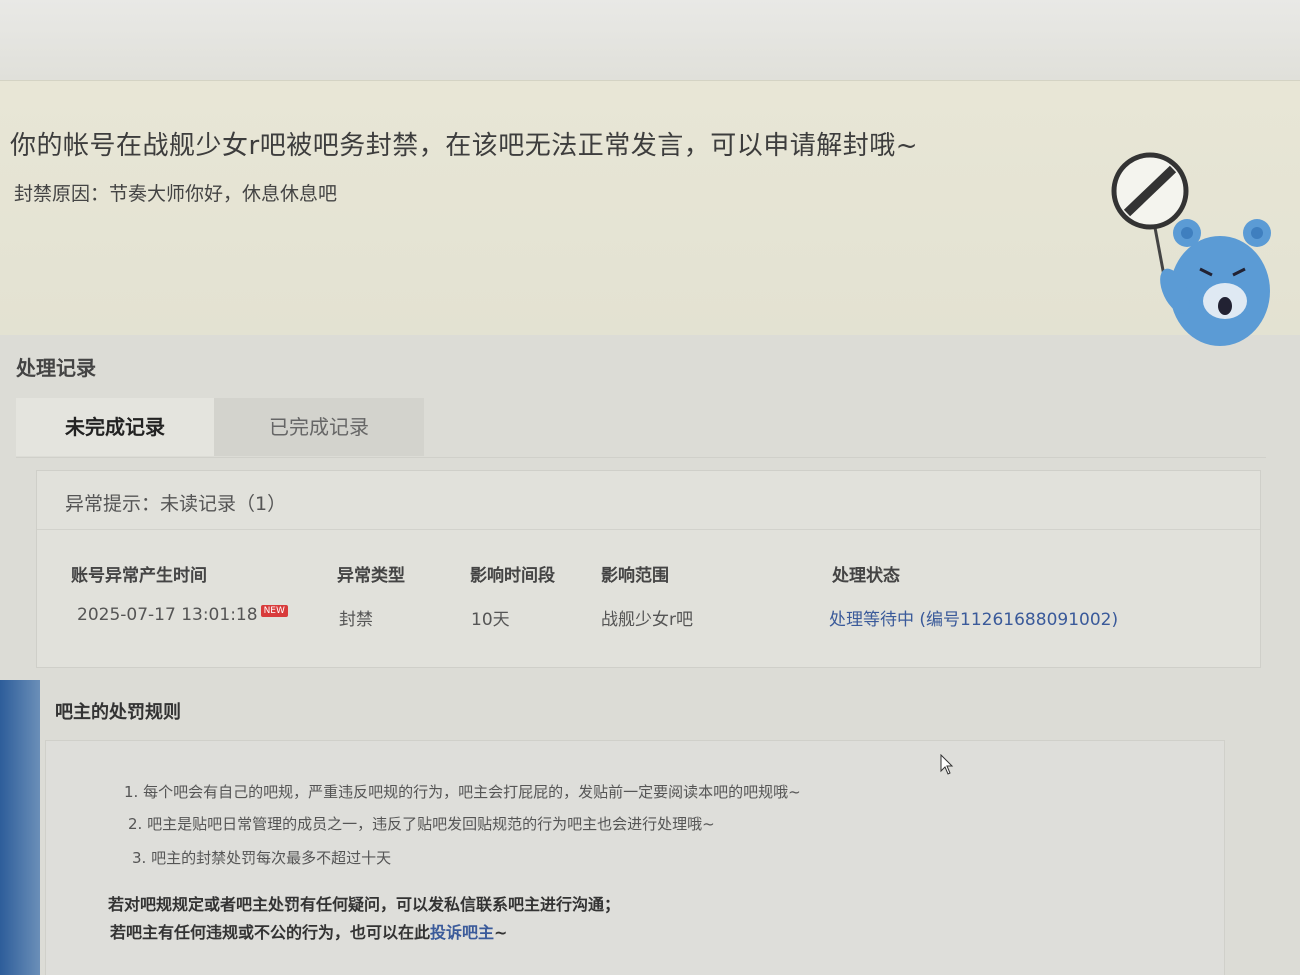 Image resolution: width=1300 pixels, height=975 pixels. I want to click on records-tabs: 未完成记录 已完成记录, so click(641, 428).